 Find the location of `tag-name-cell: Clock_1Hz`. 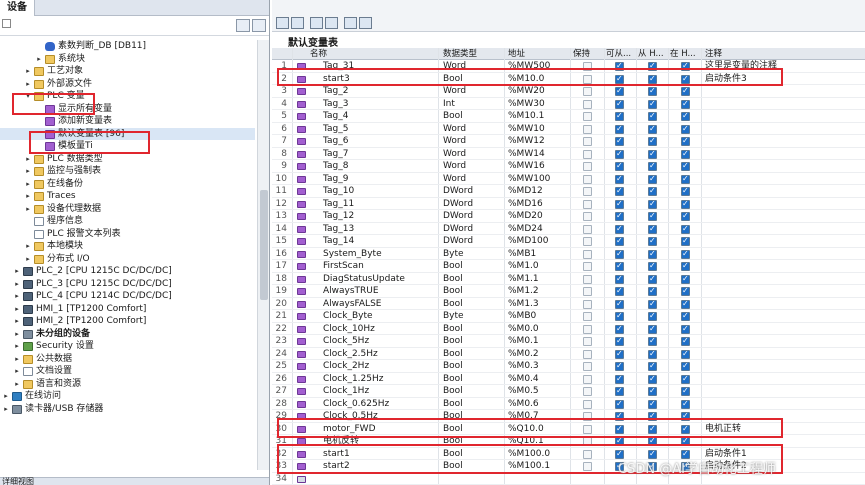

tag-name-cell: Clock_1Hz is located at coordinates (346, 391).